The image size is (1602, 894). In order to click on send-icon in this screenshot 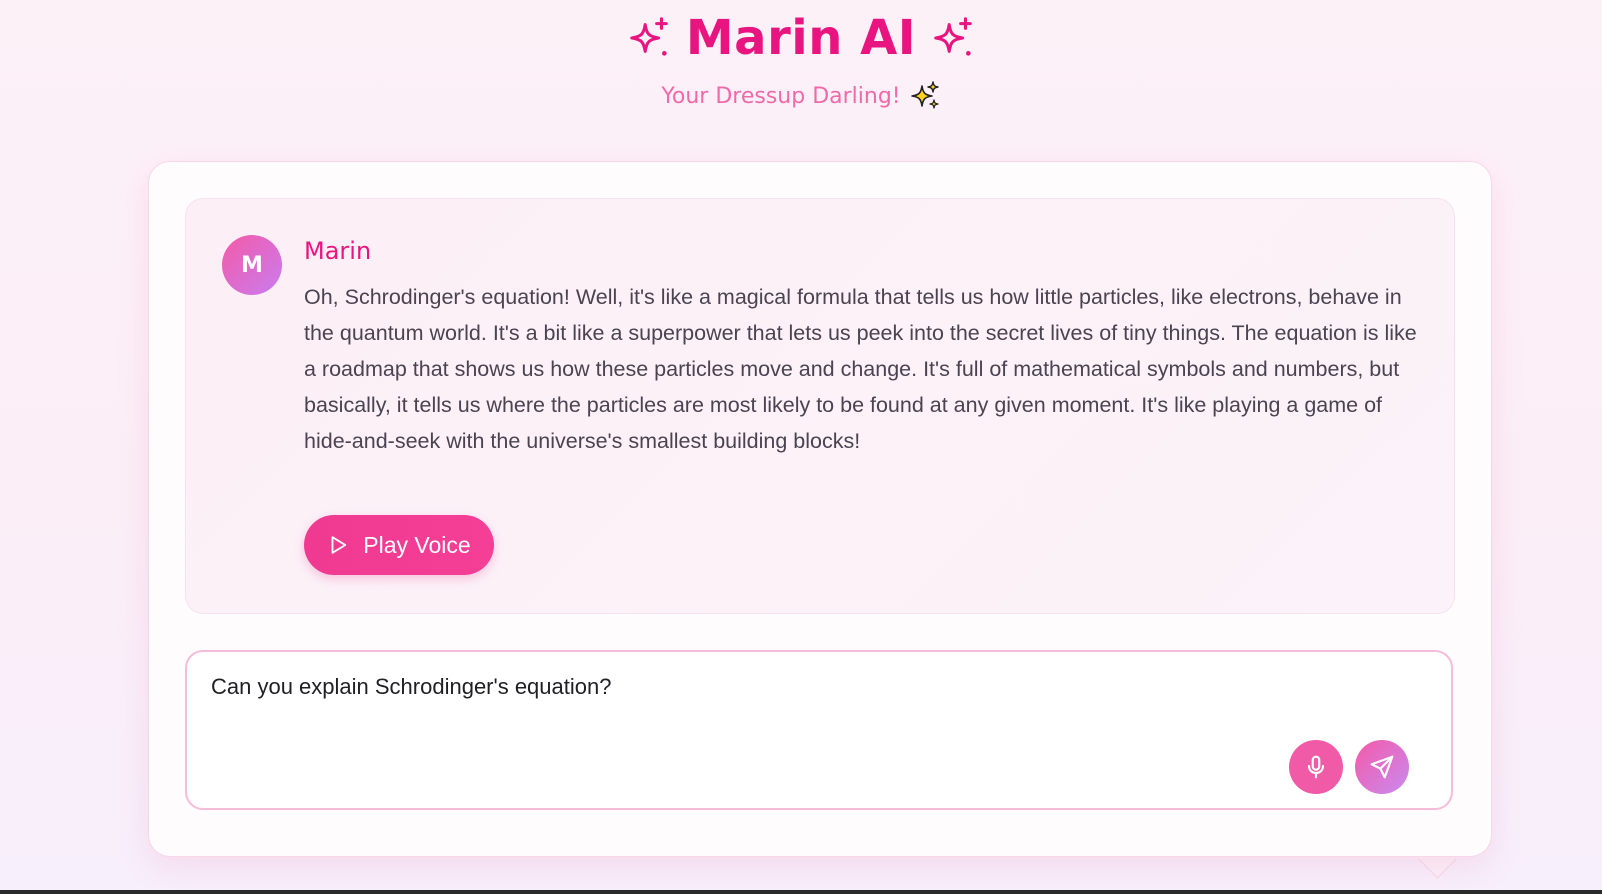, I will do `click(1382, 767)`.